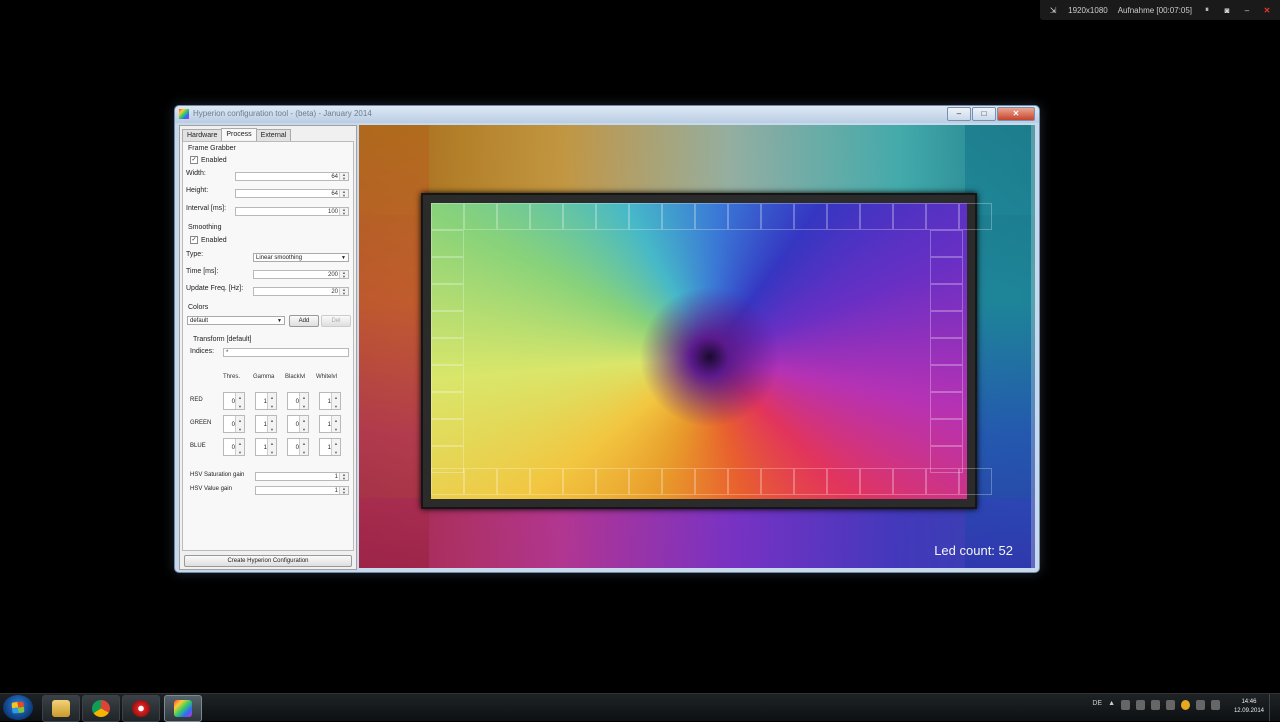  What do you see at coordinates (292, 211) in the screenshot?
I see `interval-spinbox: 100 ▲ ▼` at bounding box center [292, 211].